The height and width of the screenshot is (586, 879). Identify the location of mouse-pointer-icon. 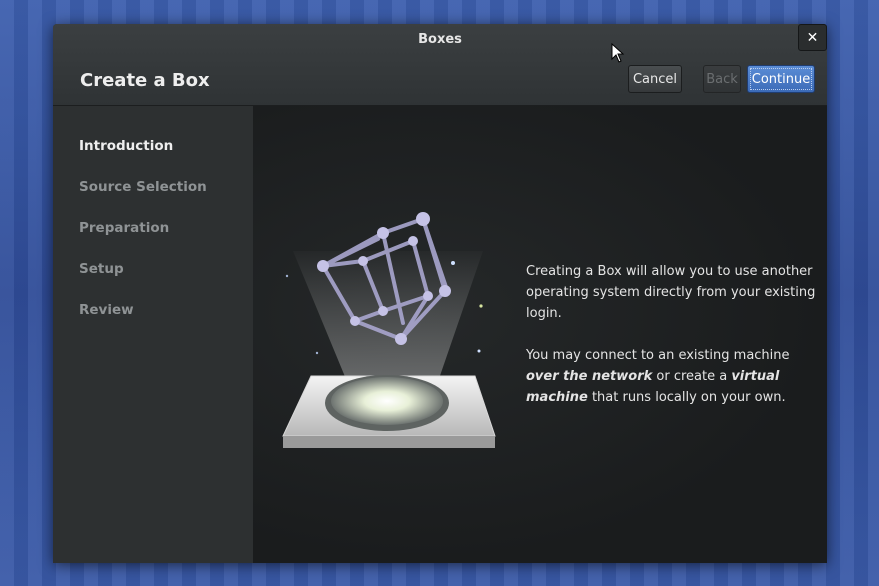
(618, 53).